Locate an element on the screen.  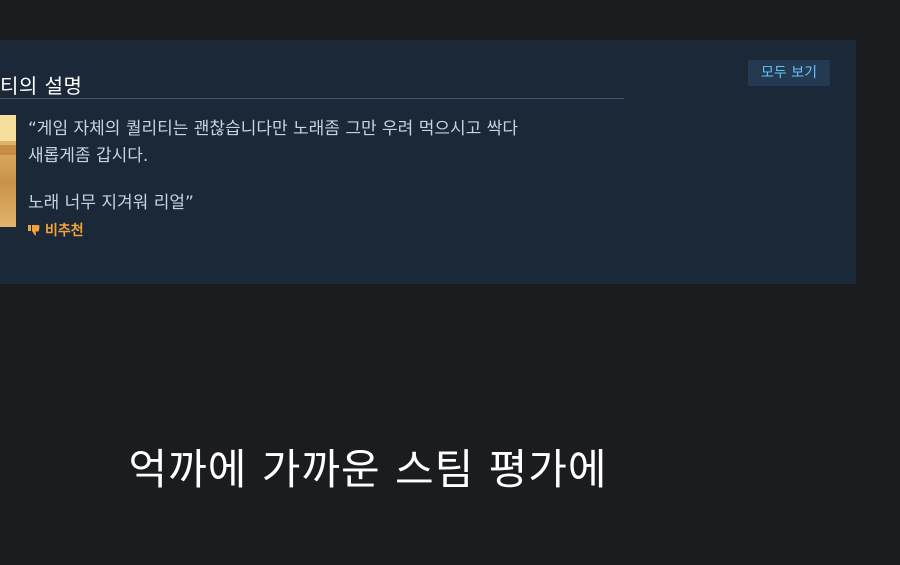
review-line-2: 새롭게좀 갑시다. is located at coordinates (88, 156).